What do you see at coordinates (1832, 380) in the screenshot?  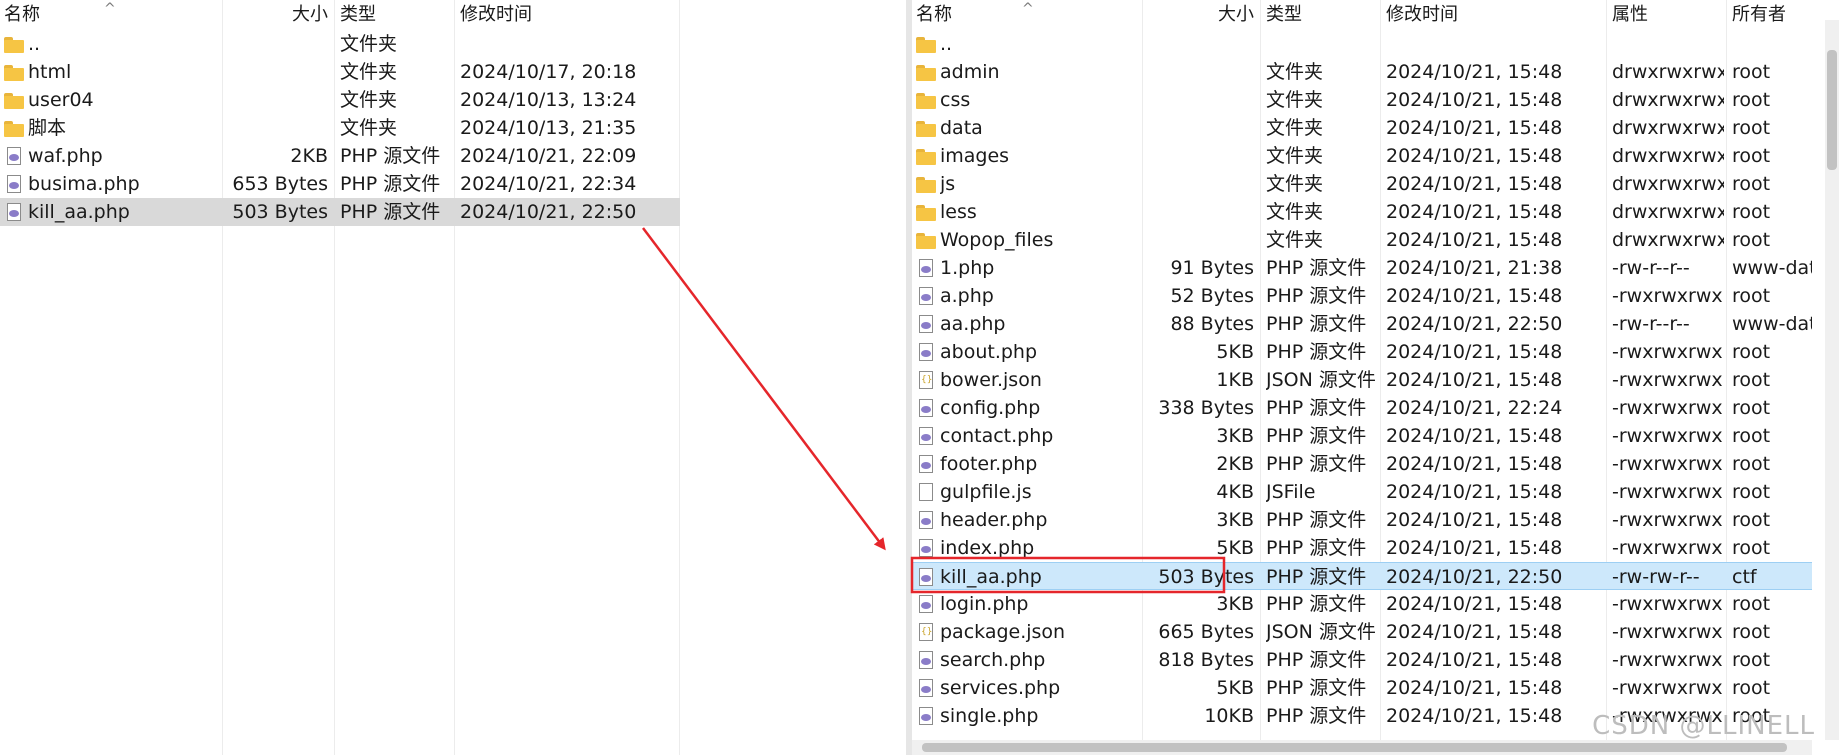 I see `vertical-scrollbar` at bounding box center [1832, 380].